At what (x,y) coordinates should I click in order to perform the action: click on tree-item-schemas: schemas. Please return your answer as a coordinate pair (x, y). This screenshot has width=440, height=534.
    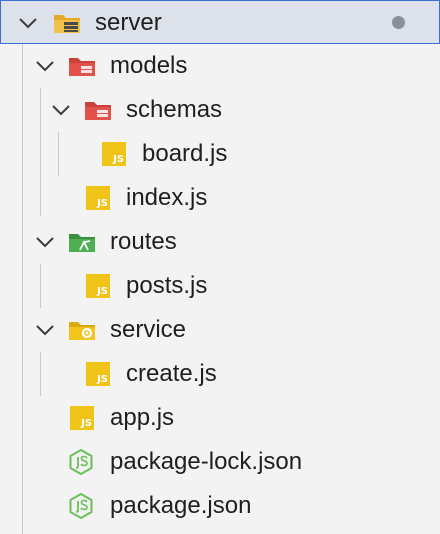
    Looking at the image, I should click on (220, 110).